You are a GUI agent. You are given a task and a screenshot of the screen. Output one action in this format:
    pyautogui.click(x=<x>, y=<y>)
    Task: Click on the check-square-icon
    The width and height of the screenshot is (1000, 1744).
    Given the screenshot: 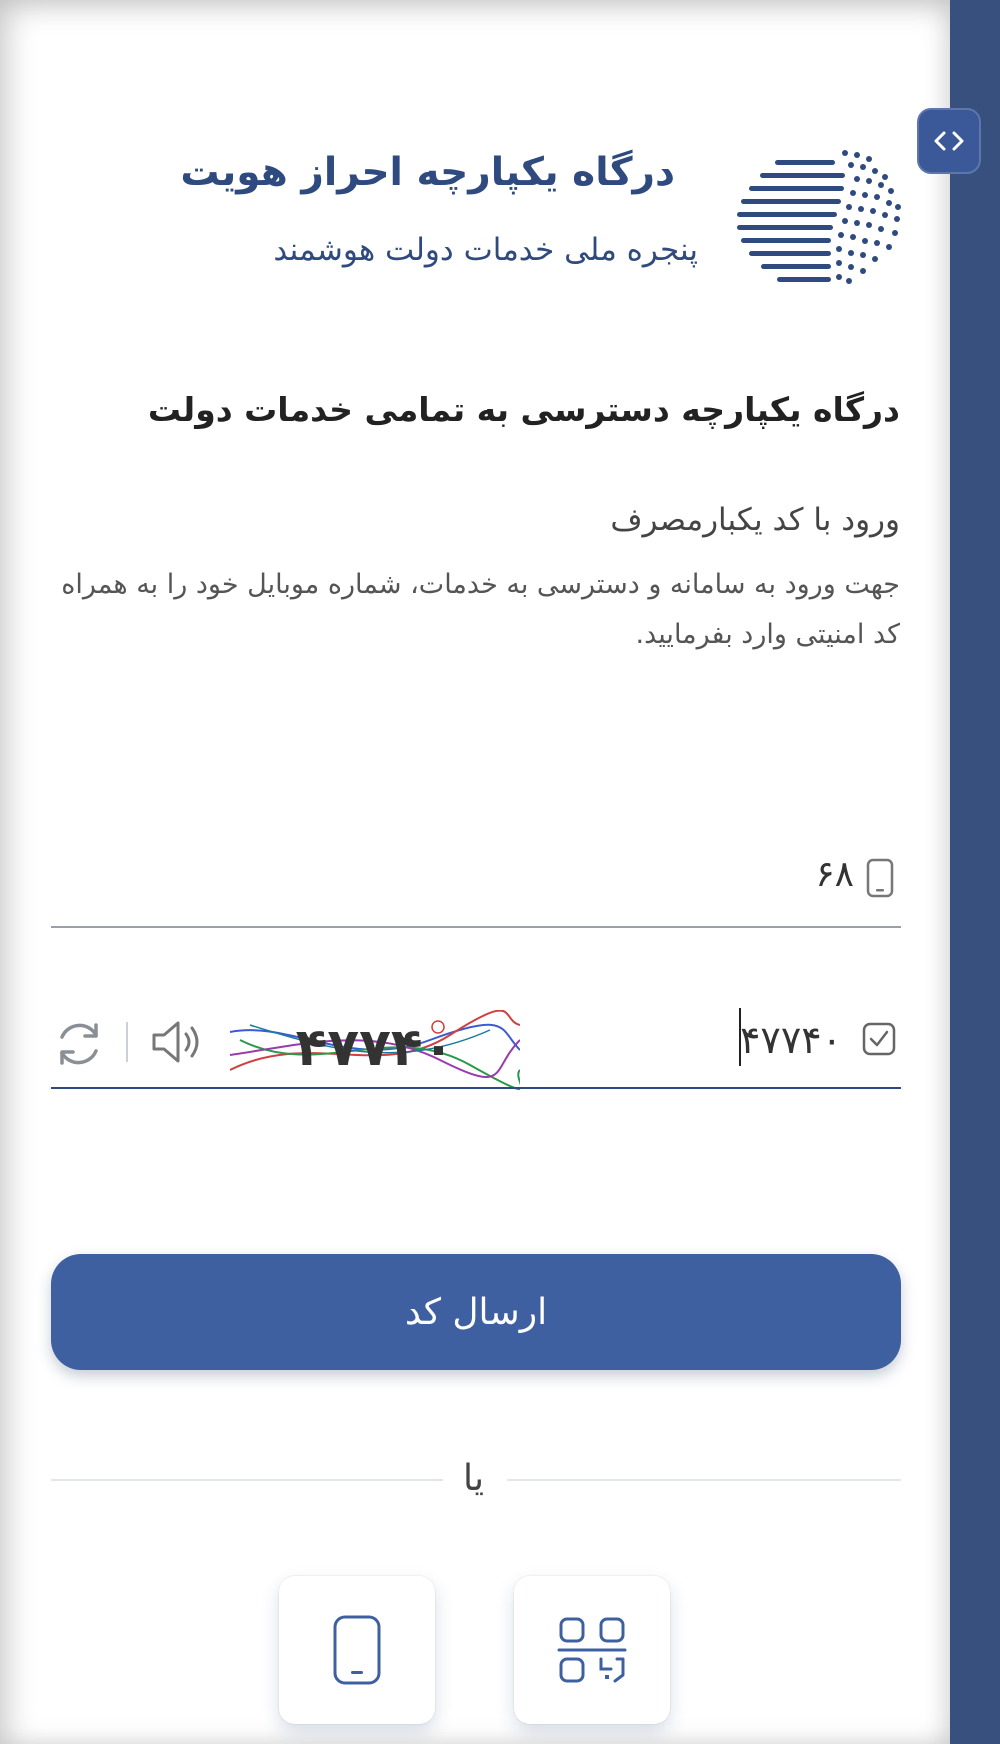 What is the action you would take?
    pyautogui.click(x=879, y=1039)
    